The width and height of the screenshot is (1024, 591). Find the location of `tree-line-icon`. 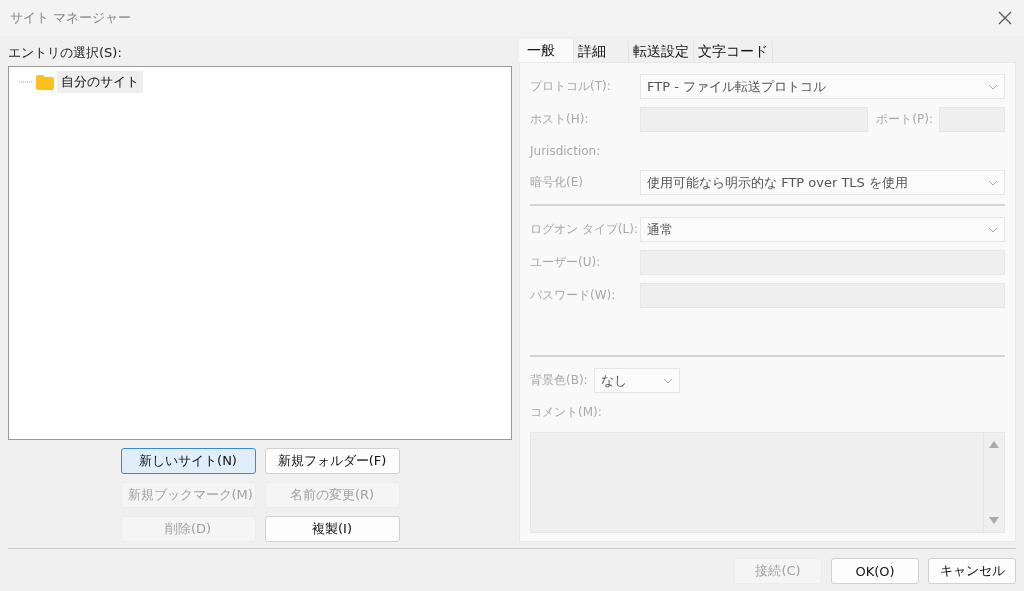

tree-line-icon is located at coordinates (26, 82).